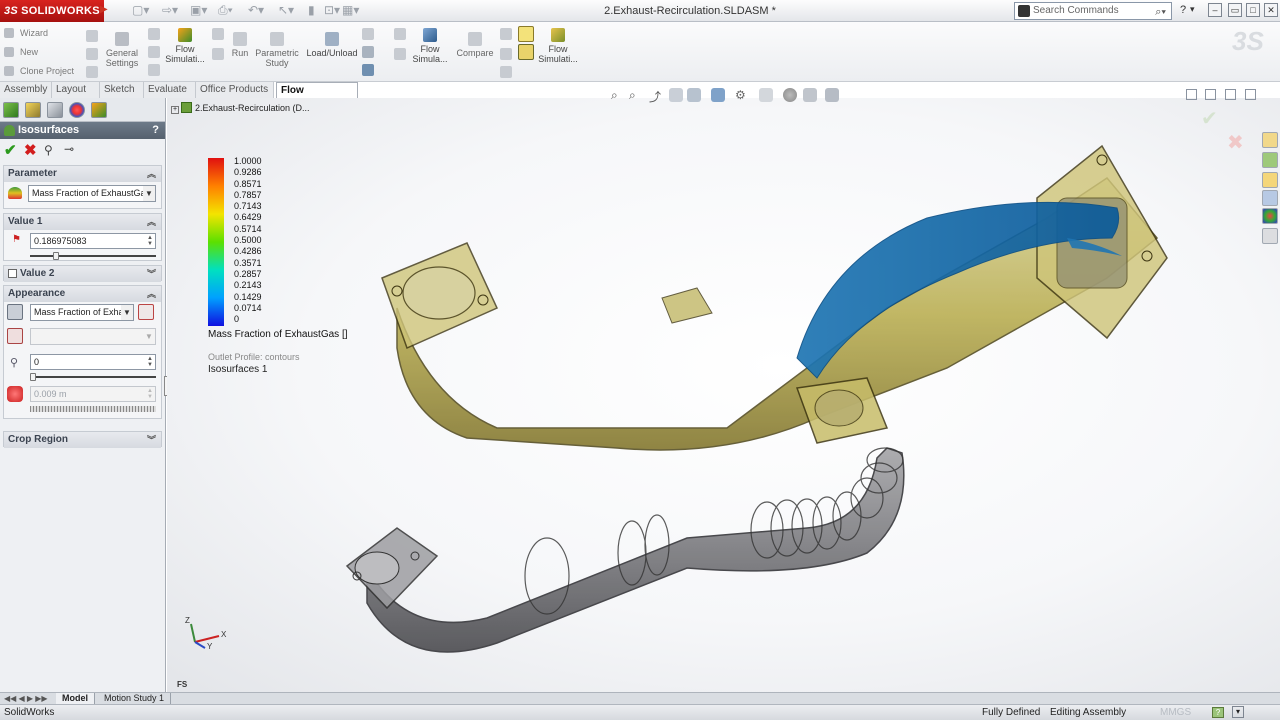 This screenshot has width=1280, height=720. I want to click on wizard-icon, so click(9, 33).